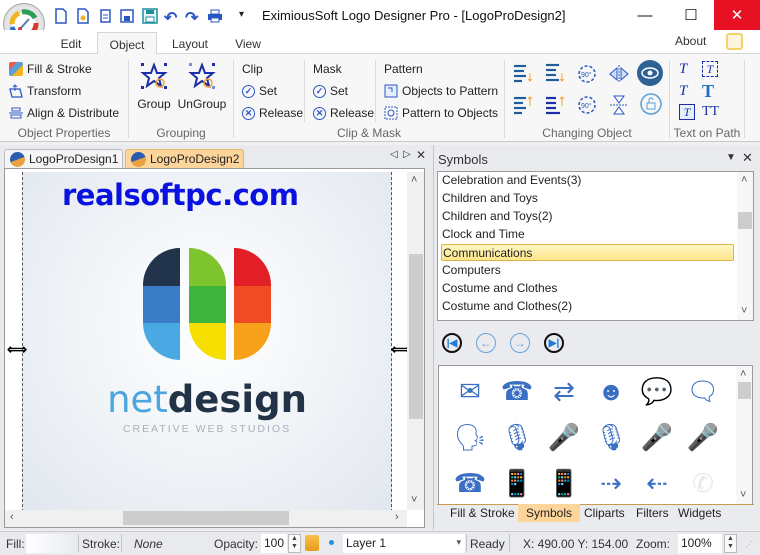 The image size is (760, 555). What do you see at coordinates (215, 16) in the screenshot?
I see `print-icon` at bounding box center [215, 16].